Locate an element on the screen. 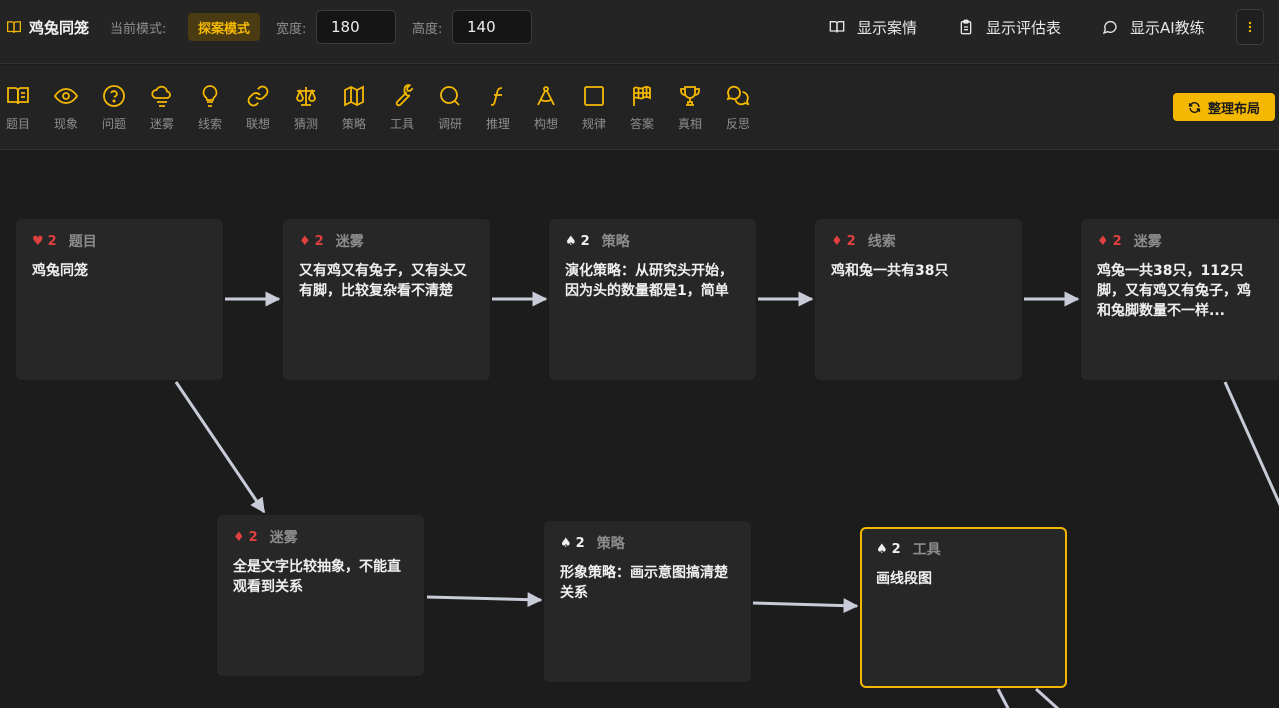 The width and height of the screenshot is (1279, 708). heart-suit-icon: ♥ is located at coordinates (38, 241).